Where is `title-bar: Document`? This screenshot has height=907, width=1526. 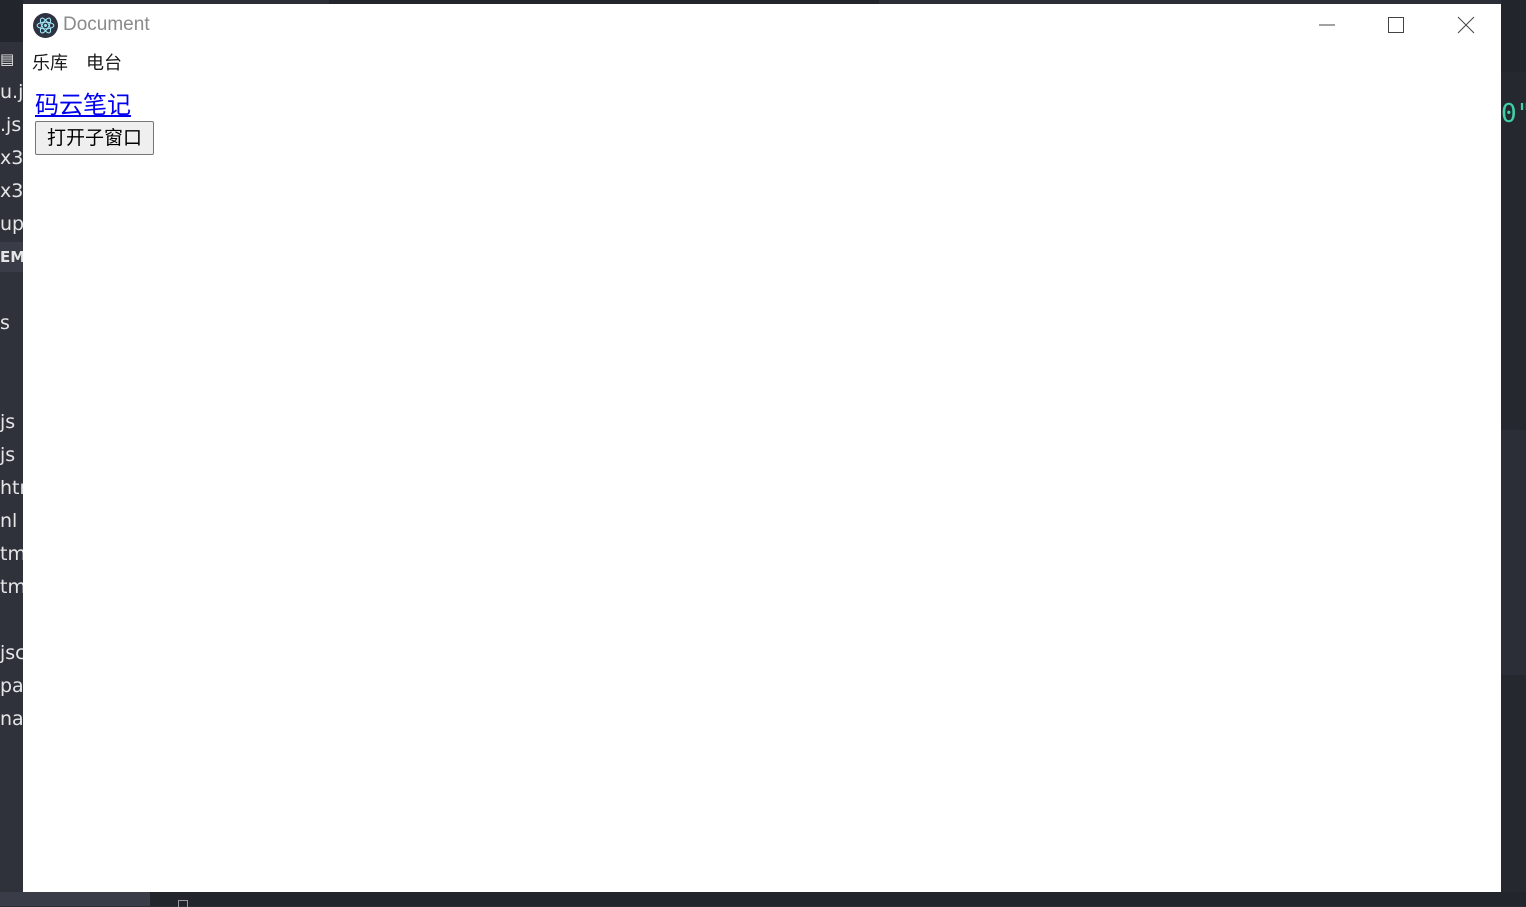
title-bar: Document is located at coordinates (762, 25).